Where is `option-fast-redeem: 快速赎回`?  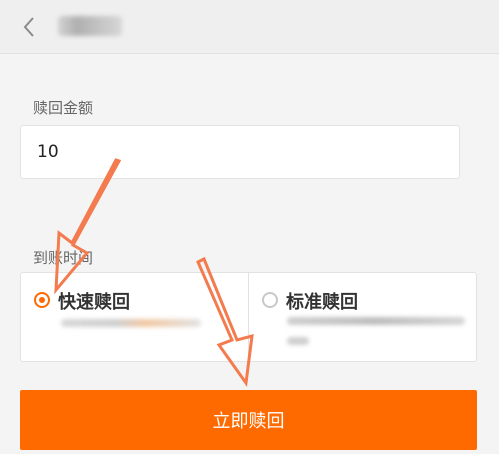 option-fast-redeem: 快速赎回 is located at coordinates (134, 317).